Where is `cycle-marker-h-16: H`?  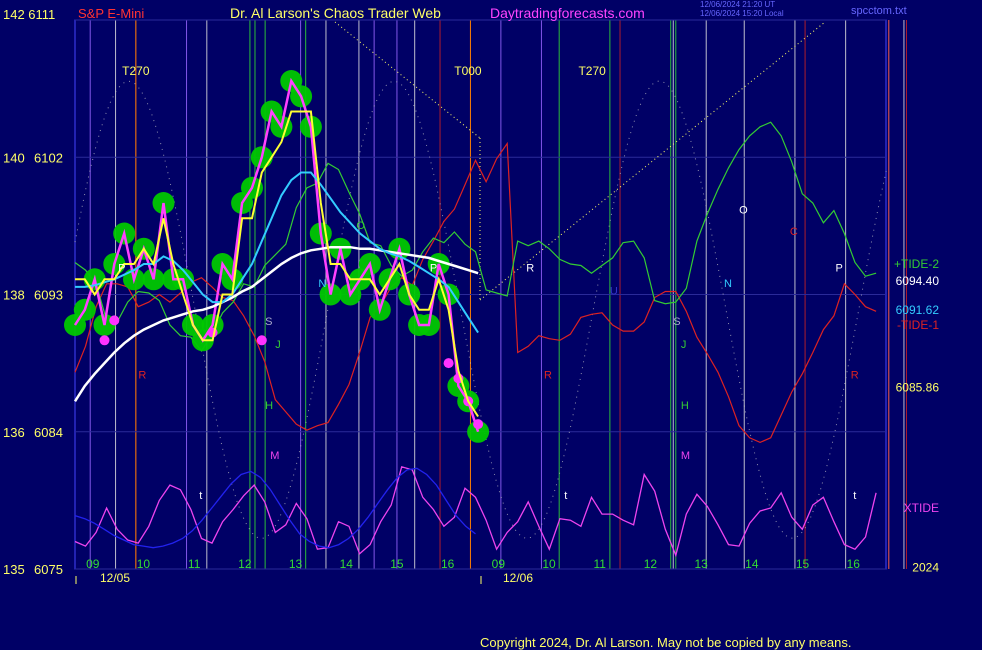 cycle-marker-h-16: H is located at coordinates (685, 406).